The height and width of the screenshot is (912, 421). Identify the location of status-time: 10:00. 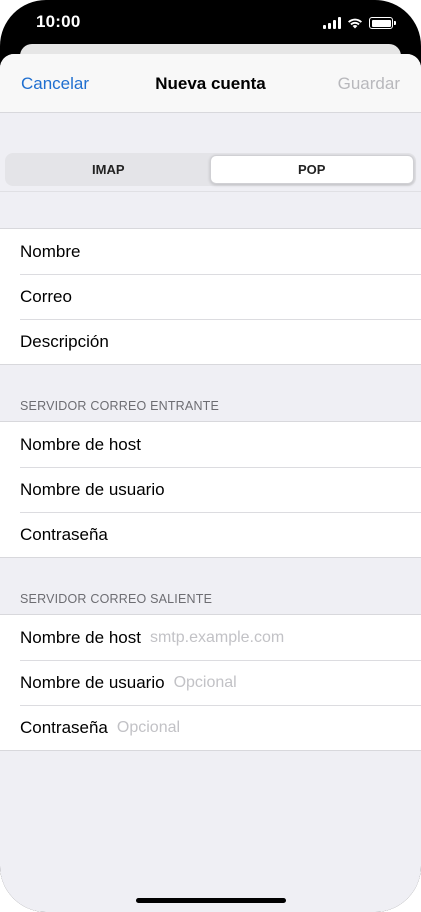
(58, 21).